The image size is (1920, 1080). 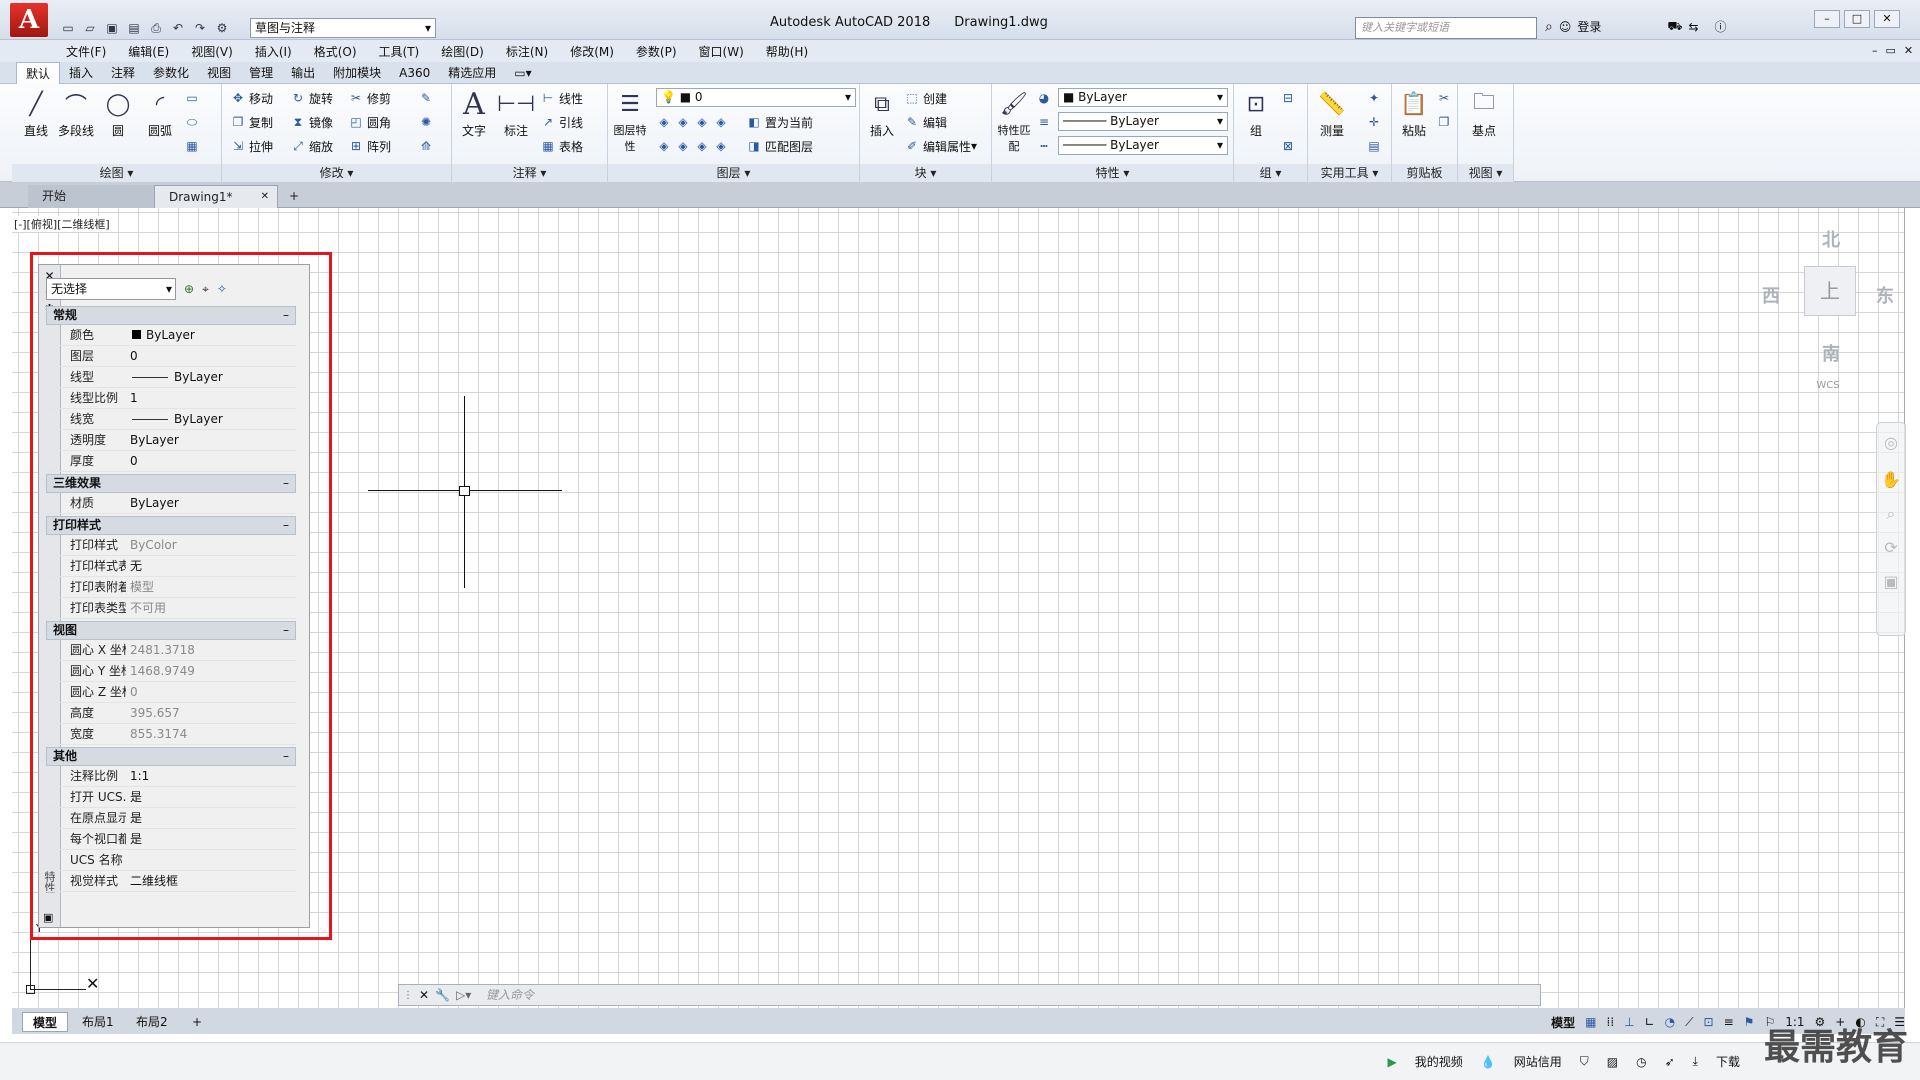 I want to click on viewcube-north: 北, so click(x=1831, y=239).